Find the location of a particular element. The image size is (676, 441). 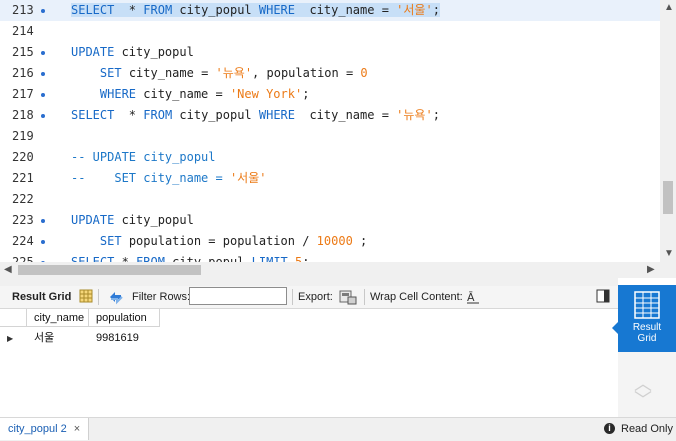

code-text: SELECT * FROM city_popul LIMIT 5; is located at coordinates (190, 258).